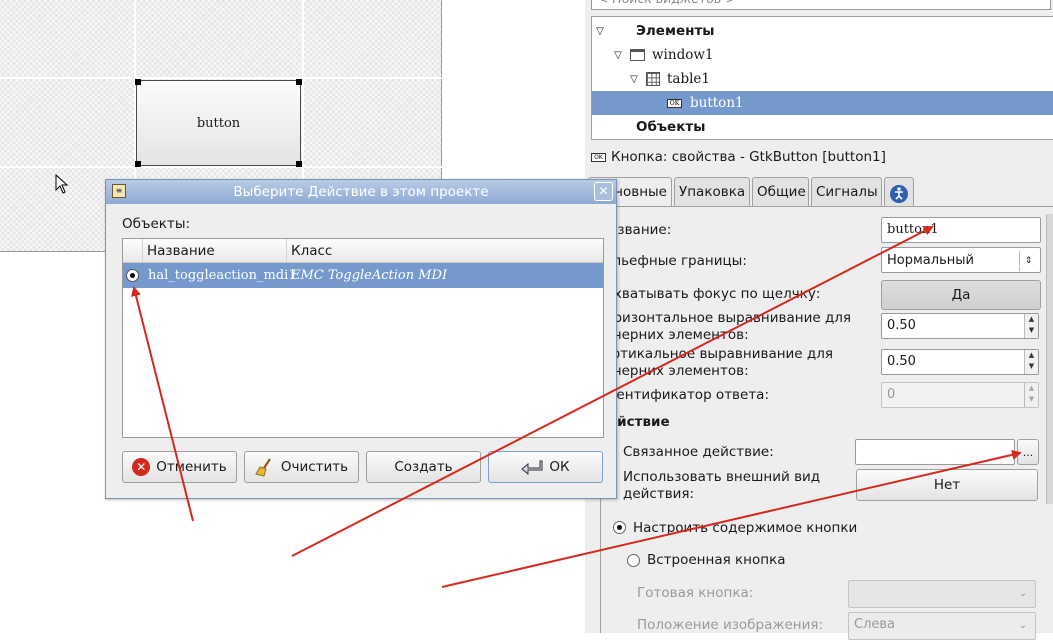 This screenshot has width=1053, height=640. What do you see at coordinates (162, 404) in the screenshot?
I see `arrow-to-list-item` at bounding box center [162, 404].